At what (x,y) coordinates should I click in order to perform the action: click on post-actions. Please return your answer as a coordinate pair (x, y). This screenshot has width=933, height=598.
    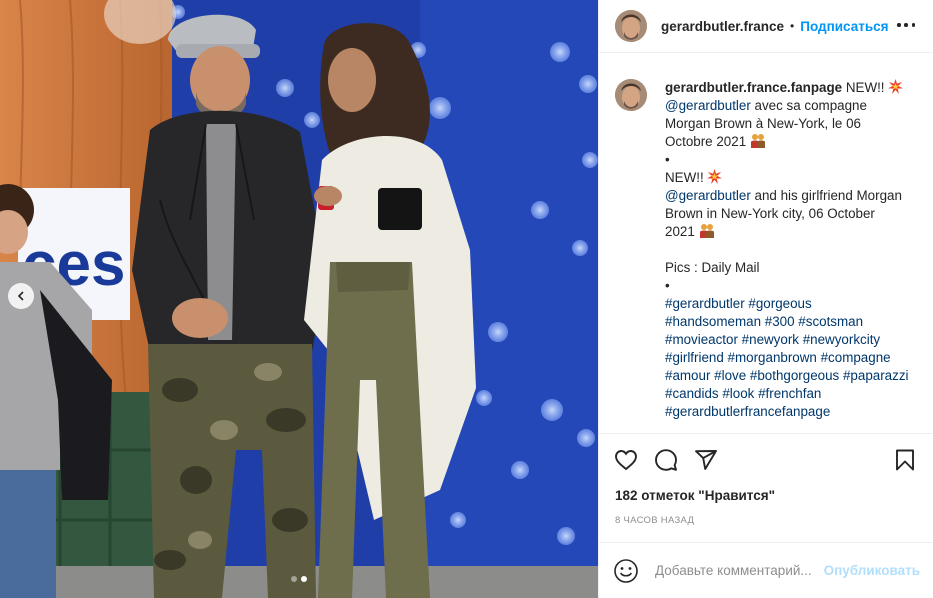
    Looking at the image, I should click on (766, 459).